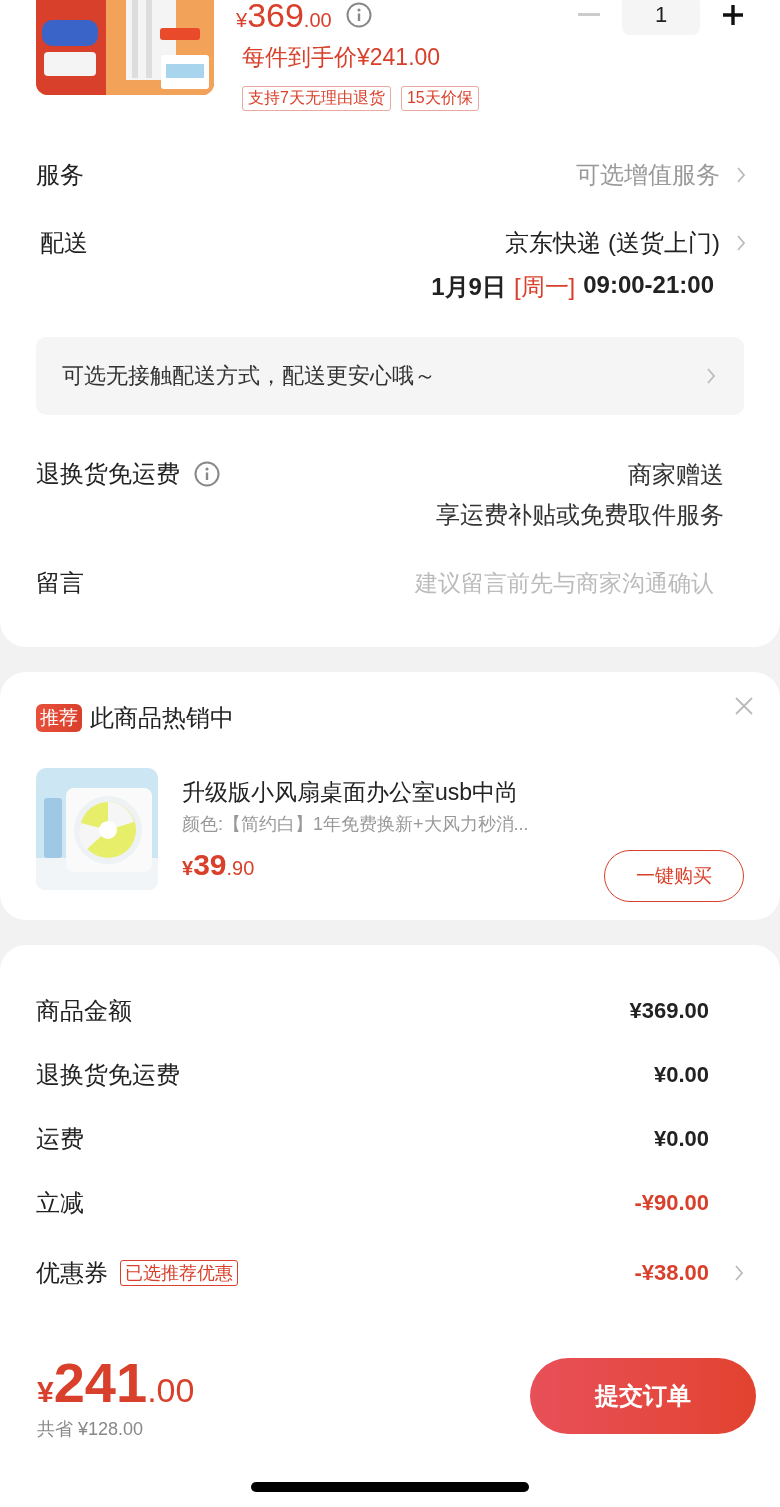 This screenshot has width=780, height=1507. I want to click on delivery-method: 京东快递 (送货上门), so click(612, 243).